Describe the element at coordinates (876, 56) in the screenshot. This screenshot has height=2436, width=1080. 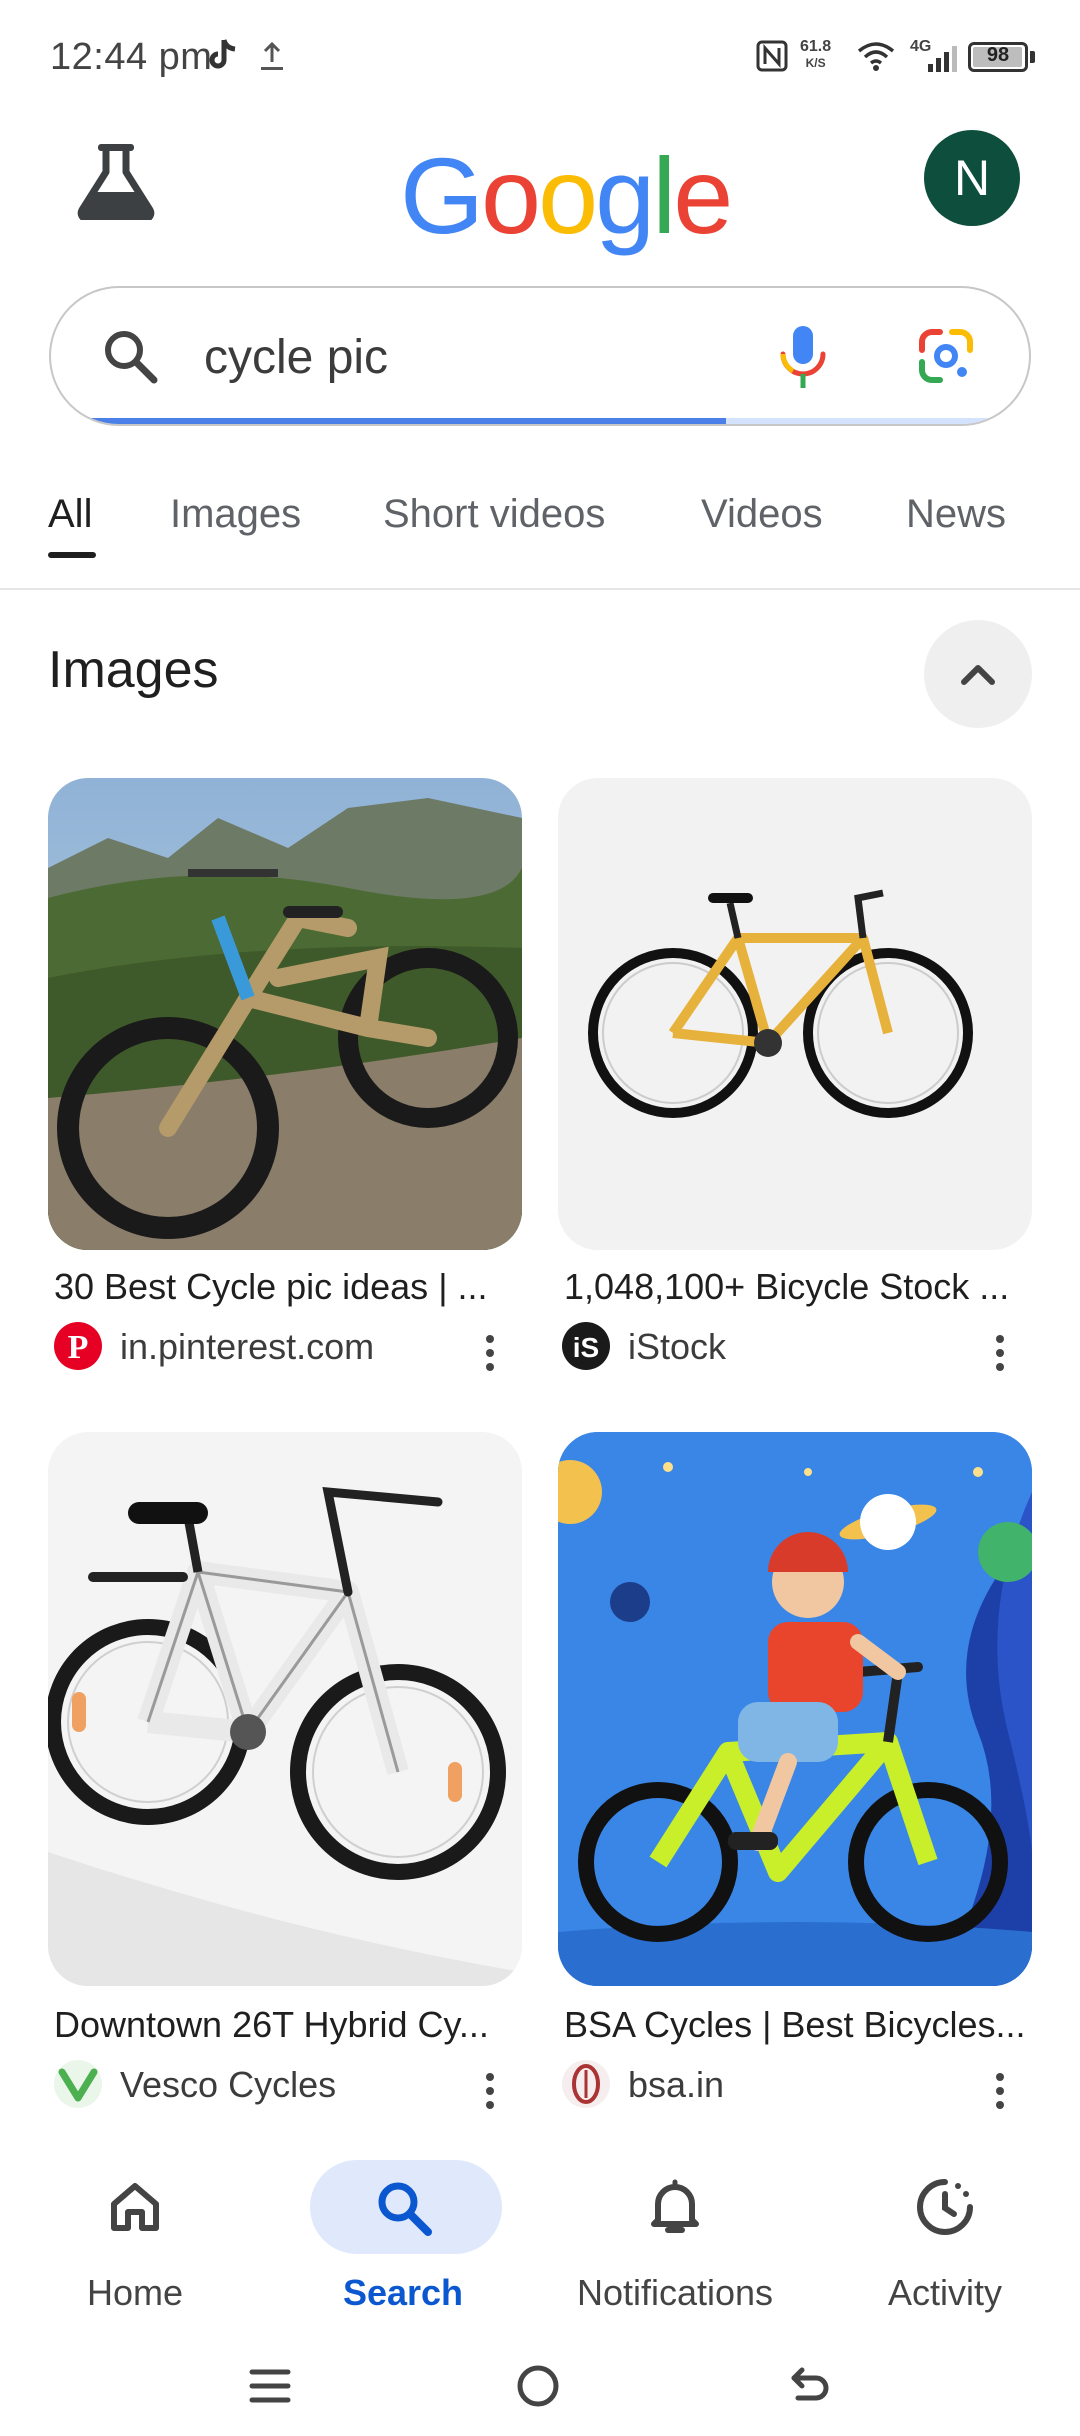
I see `wifi-icon` at that location.